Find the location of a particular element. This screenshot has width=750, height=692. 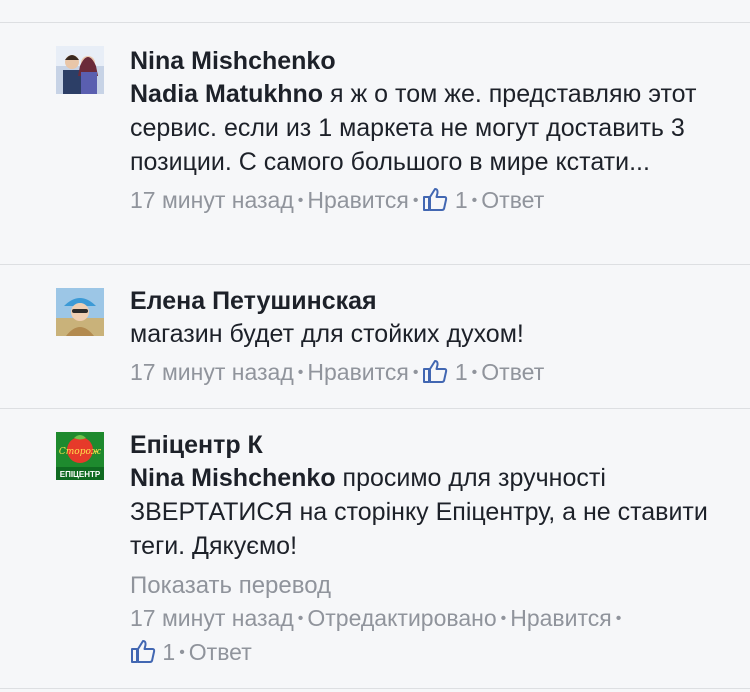

logo-text: ЕПІЦЕНТР is located at coordinates (80, 474).